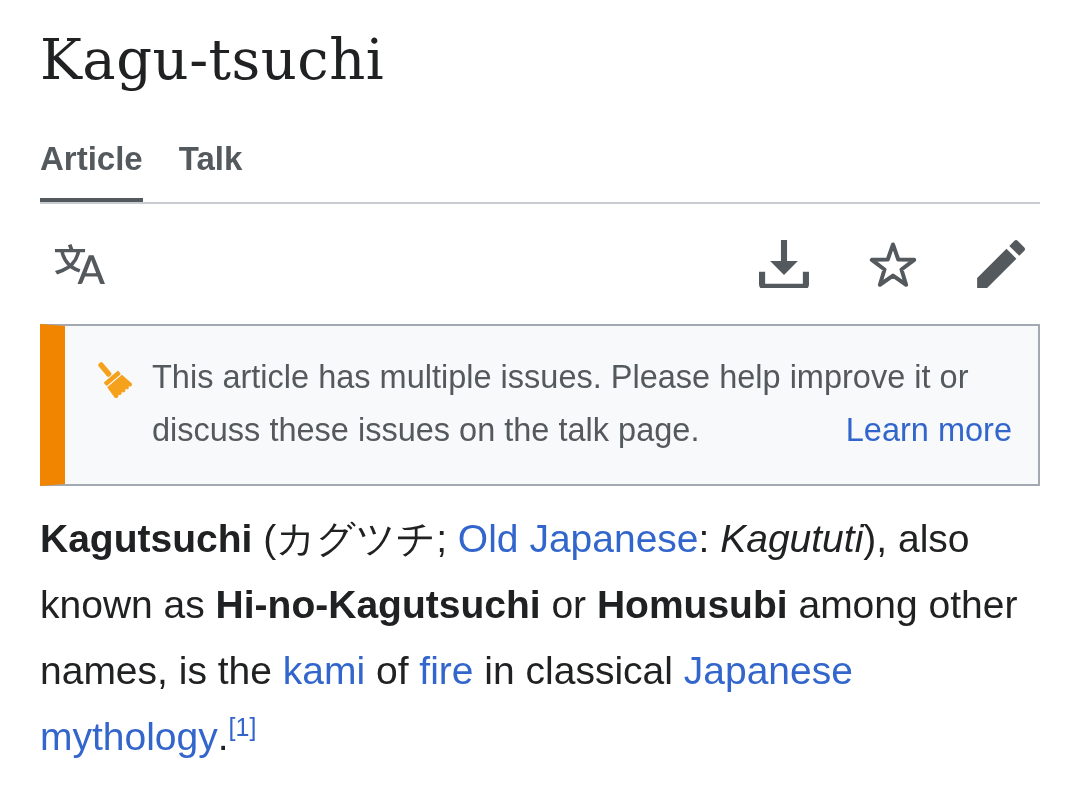 The width and height of the screenshot is (1080, 790). Describe the element at coordinates (210, 164) in the screenshot. I see `tab: Talk` at that location.